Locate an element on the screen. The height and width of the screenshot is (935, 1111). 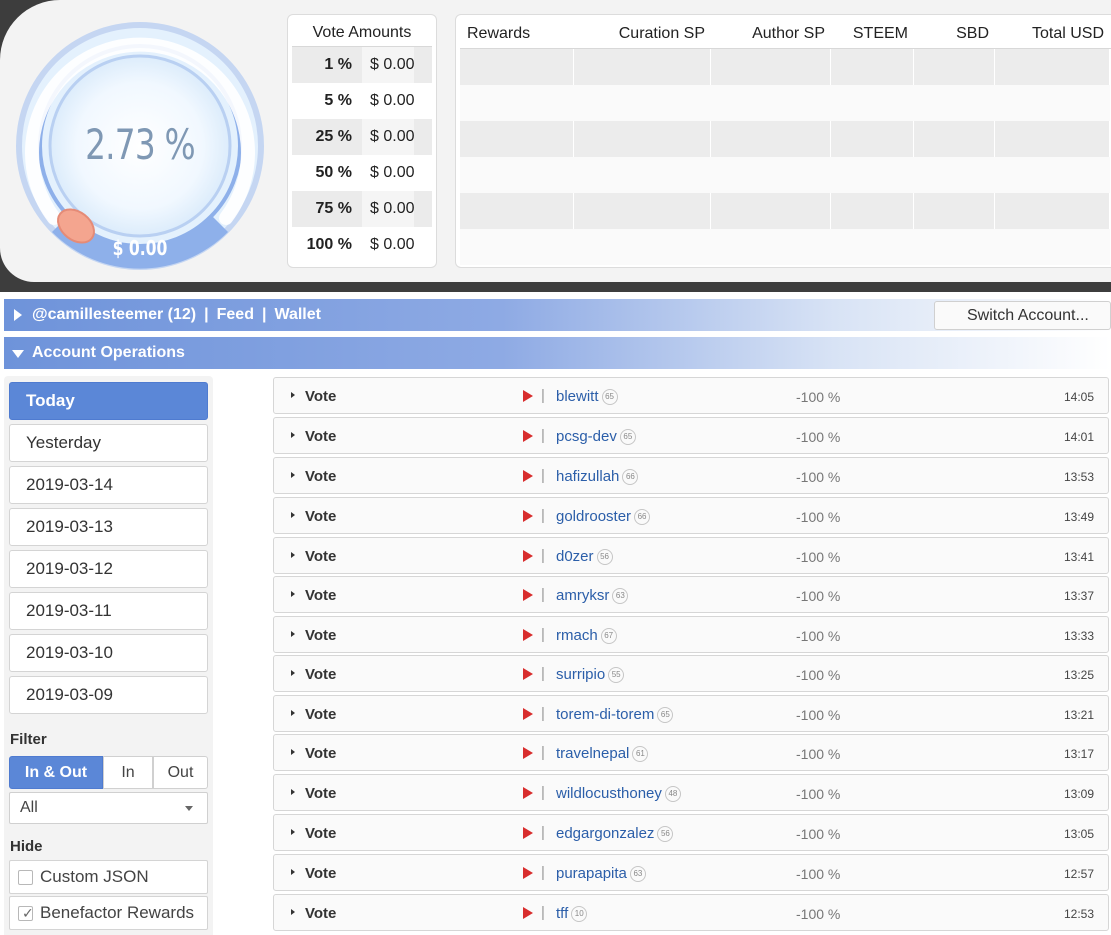
user-link: torem-di-torem 65 is located at coordinates (615, 714).